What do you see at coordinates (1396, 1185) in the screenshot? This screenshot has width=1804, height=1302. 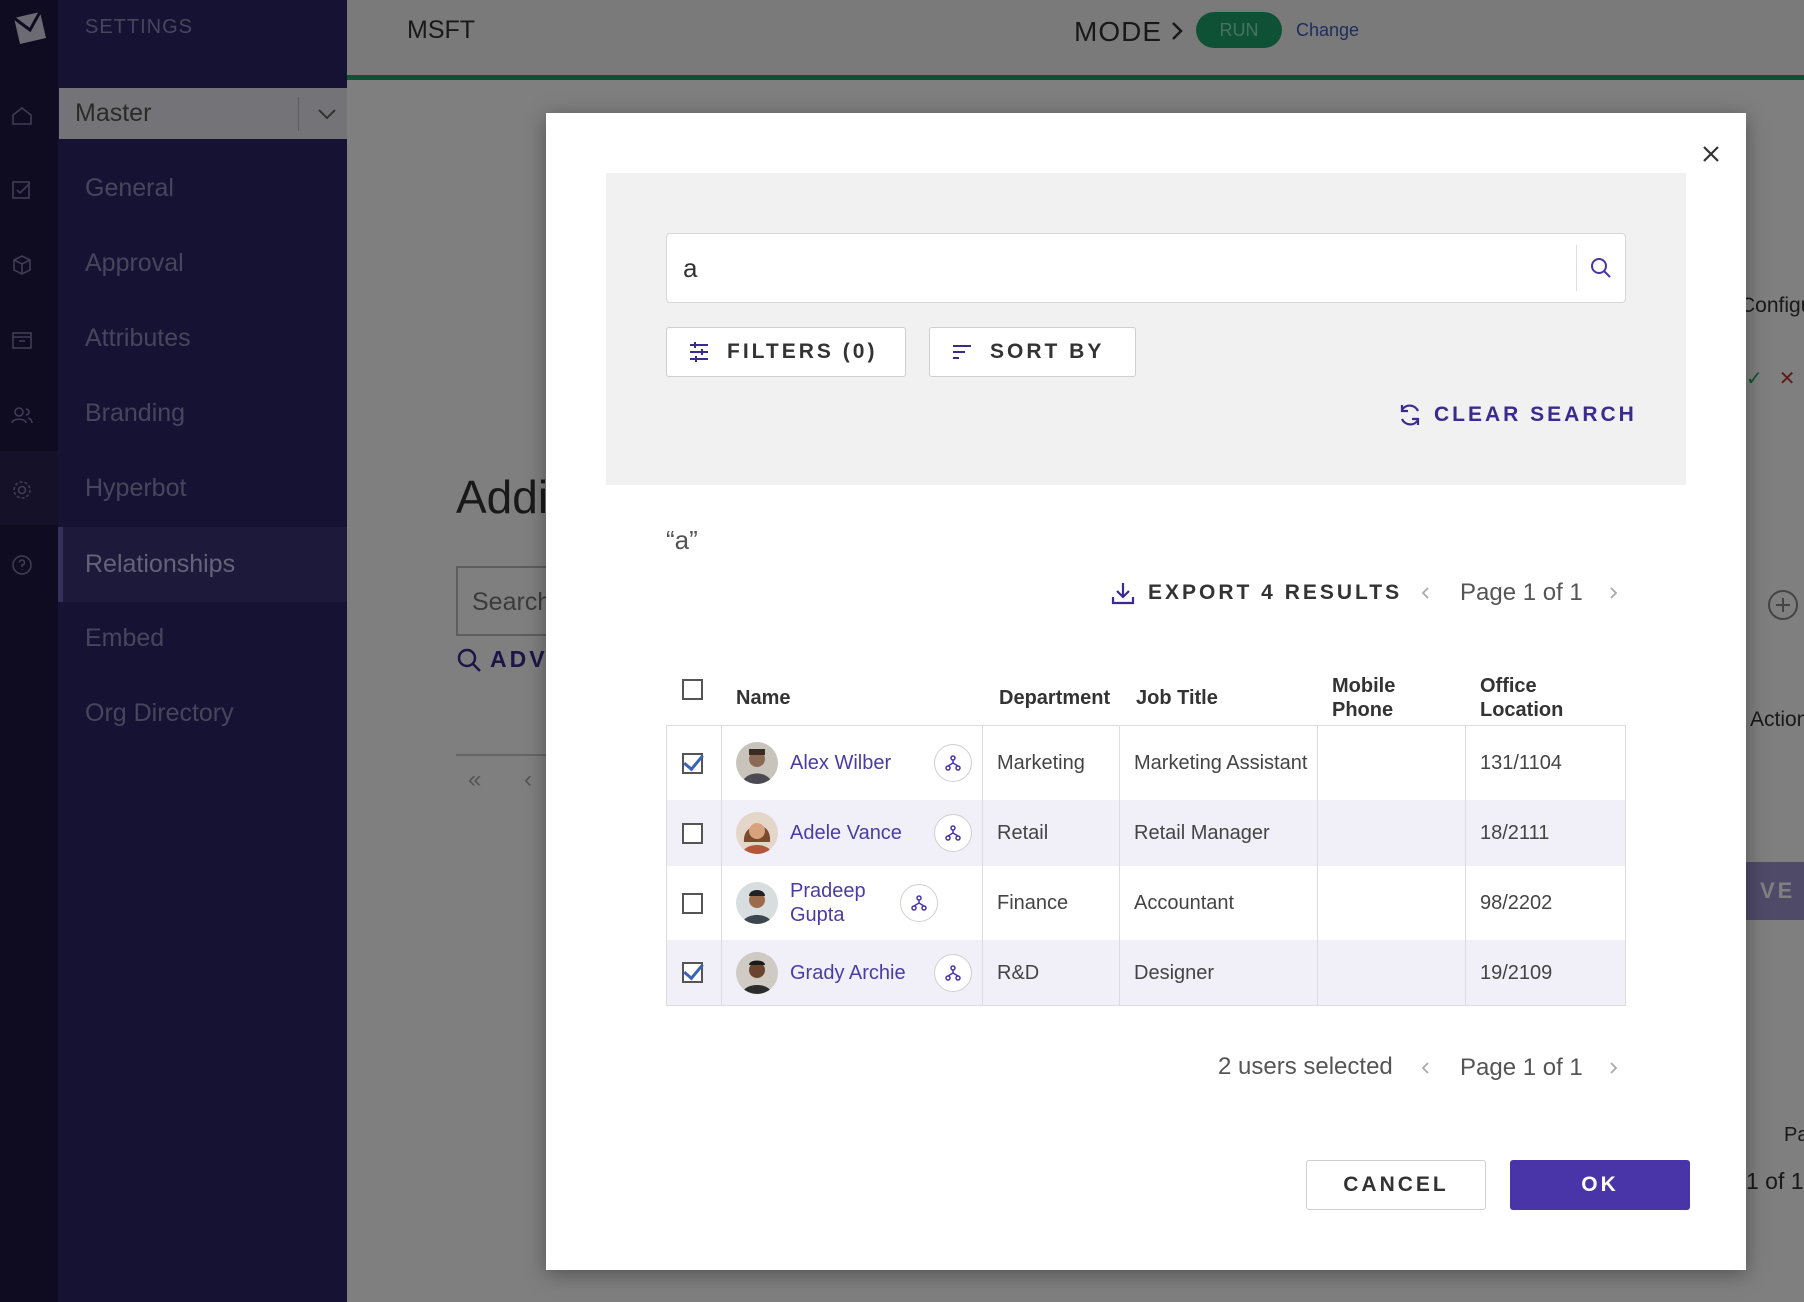 I see `cancel-button: CANCEL` at bounding box center [1396, 1185].